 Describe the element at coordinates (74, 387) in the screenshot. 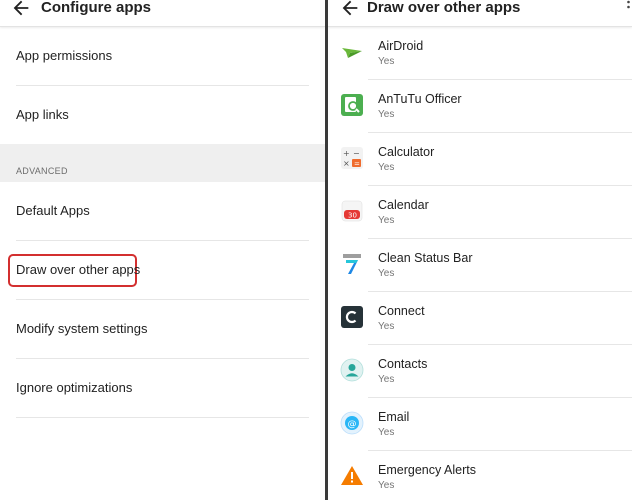

I see `settings-item-label: Ignore optimizations` at that location.